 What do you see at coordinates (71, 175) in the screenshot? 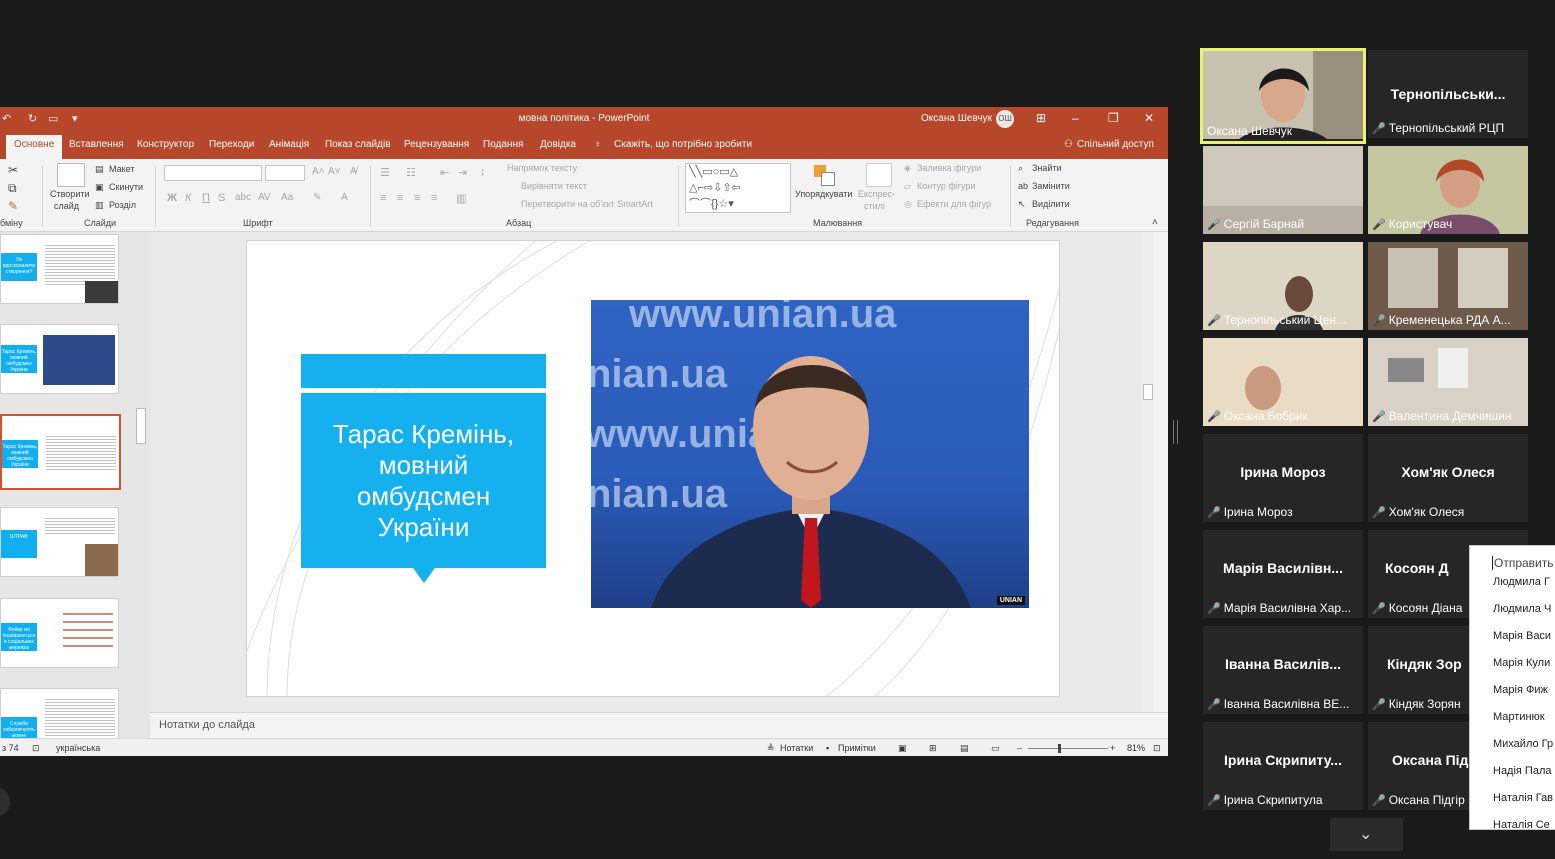
I see `new-slide-icon` at bounding box center [71, 175].